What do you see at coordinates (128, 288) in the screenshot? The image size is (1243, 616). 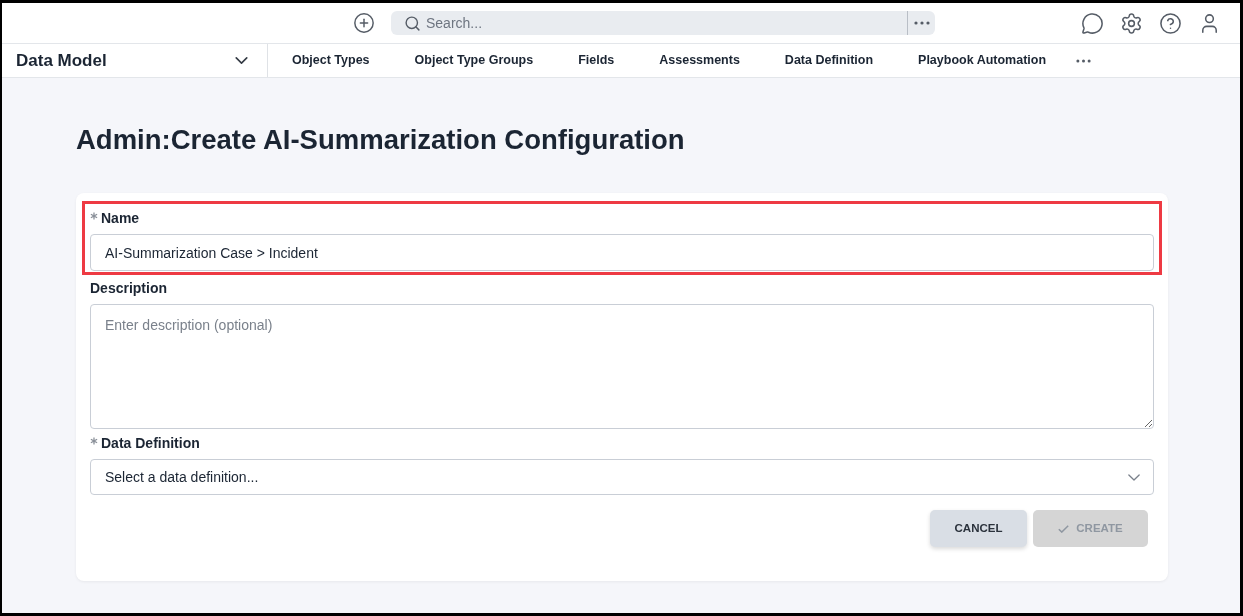 I see `field-label: Description` at bounding box center [128, 288].